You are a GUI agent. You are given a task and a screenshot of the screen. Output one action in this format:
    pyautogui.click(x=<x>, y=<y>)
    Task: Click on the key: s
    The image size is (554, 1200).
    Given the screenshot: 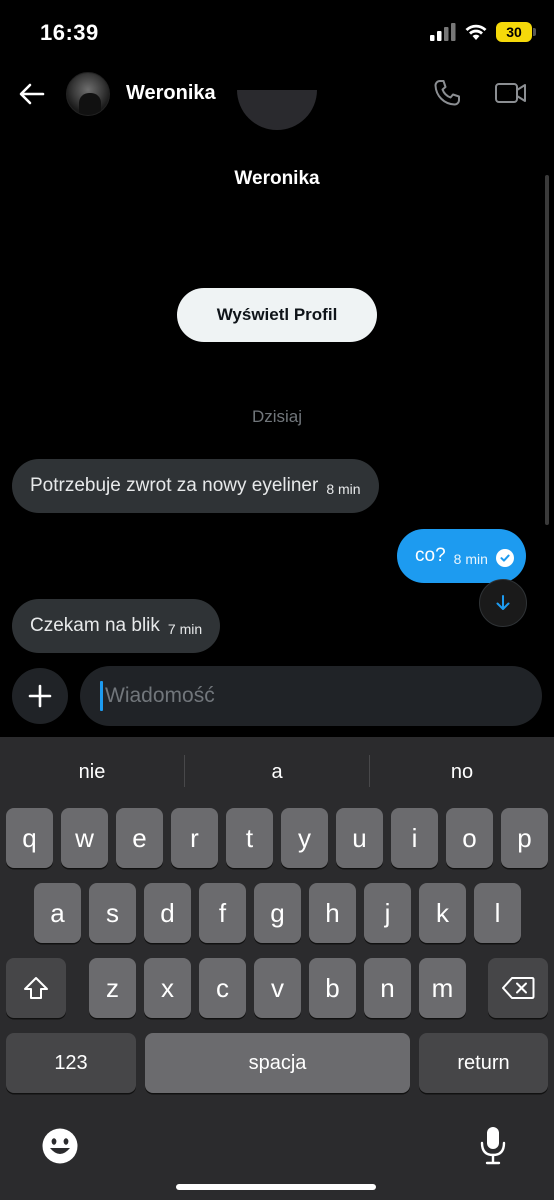 What is the action you would take?
    pyautogui.click(x=112, y=913)
    